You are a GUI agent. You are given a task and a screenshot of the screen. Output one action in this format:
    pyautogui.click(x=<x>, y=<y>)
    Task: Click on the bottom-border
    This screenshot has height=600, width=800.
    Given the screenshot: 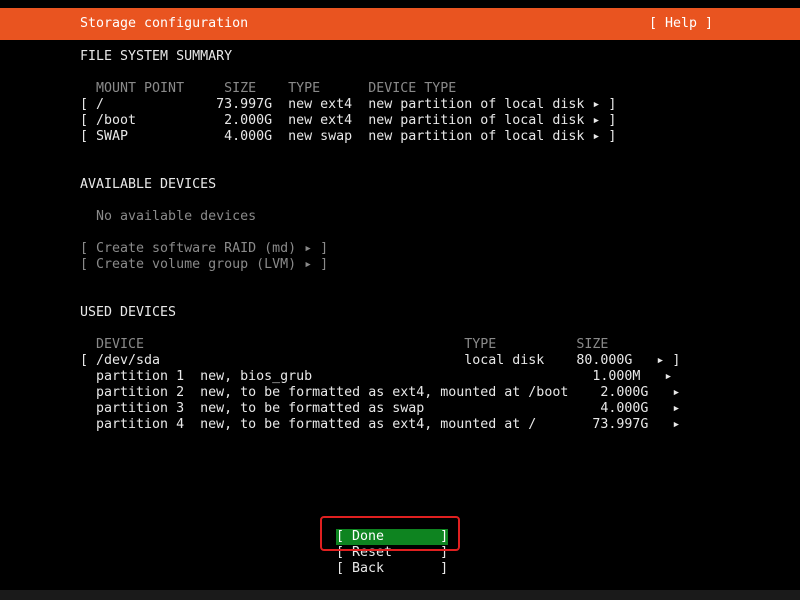 What is the action you would take?
    pyautogui.click(x=400, y=595)
    